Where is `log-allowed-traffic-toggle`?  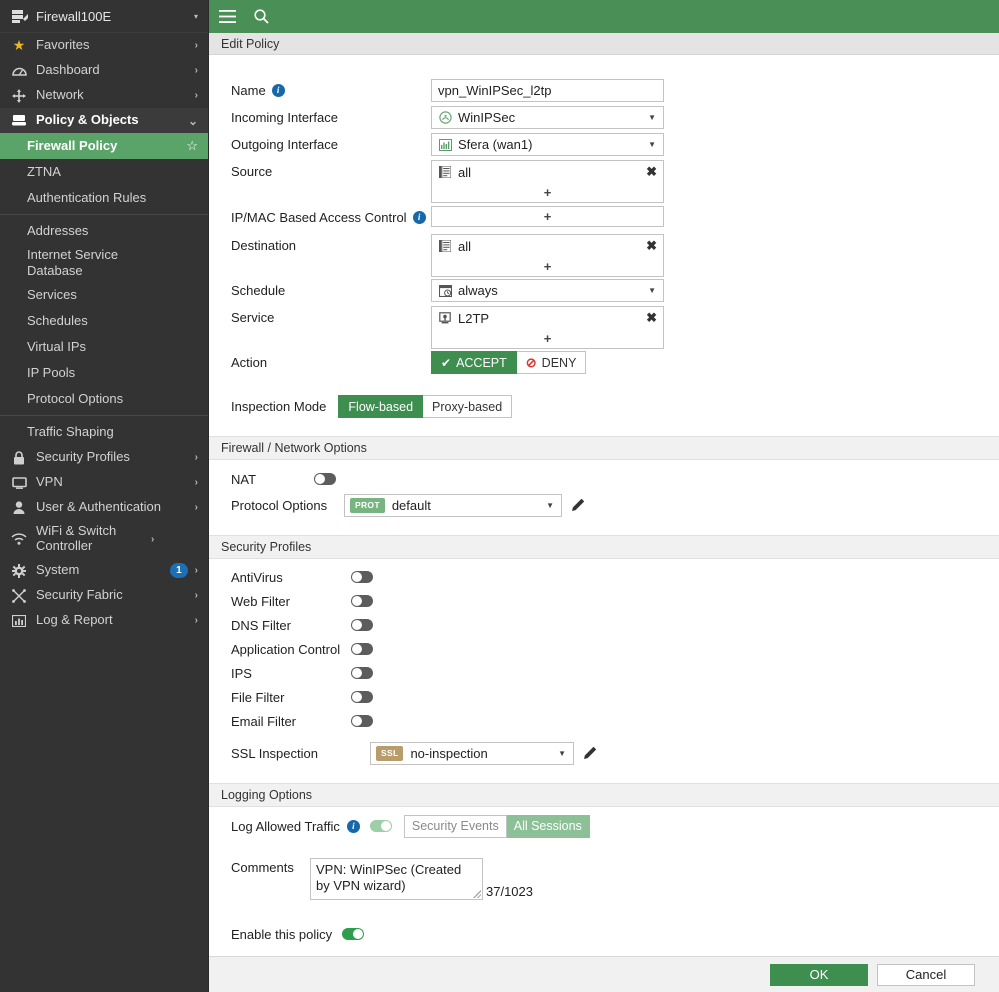 log-allowed-traffic-toggle is located at coordinates (380, 826).